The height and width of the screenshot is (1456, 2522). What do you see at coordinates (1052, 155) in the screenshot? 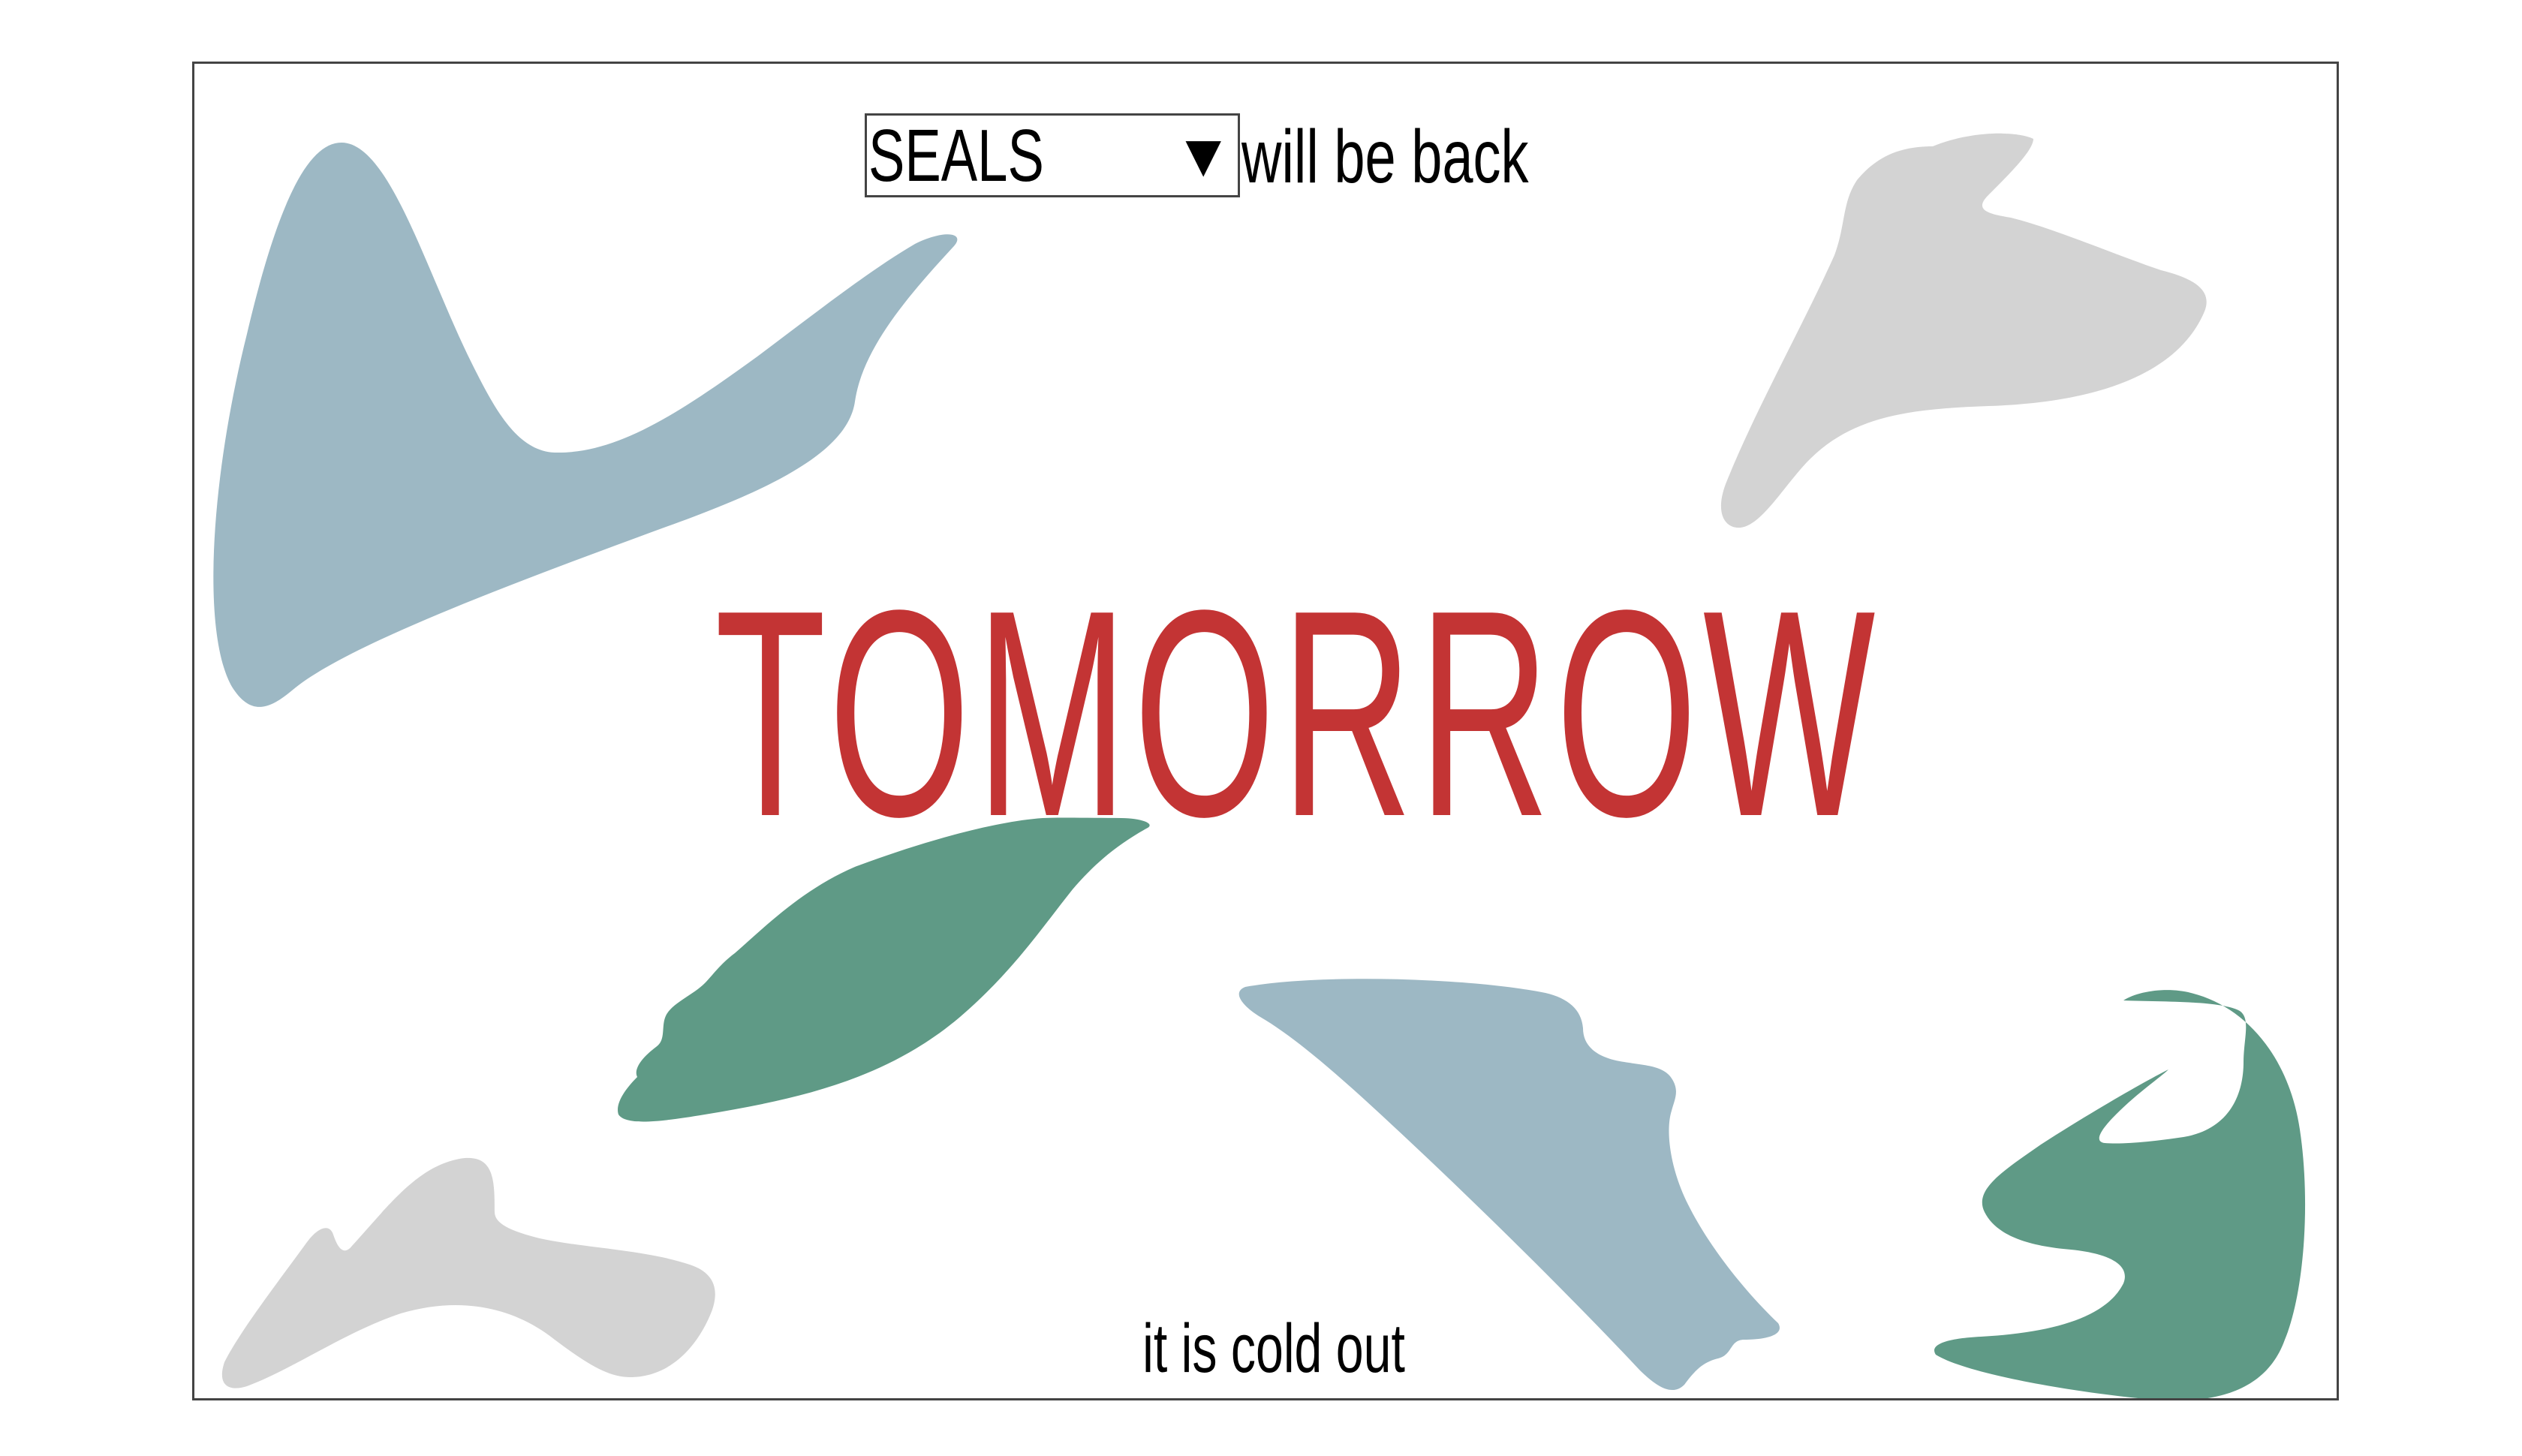
I see `animal-select-dropdown: SEALS ▼` at bounding box center [1052, 155].